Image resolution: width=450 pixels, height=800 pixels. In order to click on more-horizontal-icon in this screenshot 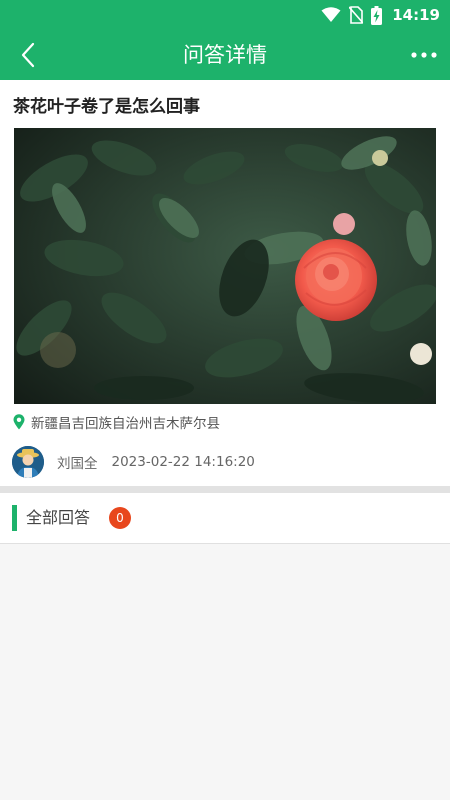, I will do `click(424, 55)`.